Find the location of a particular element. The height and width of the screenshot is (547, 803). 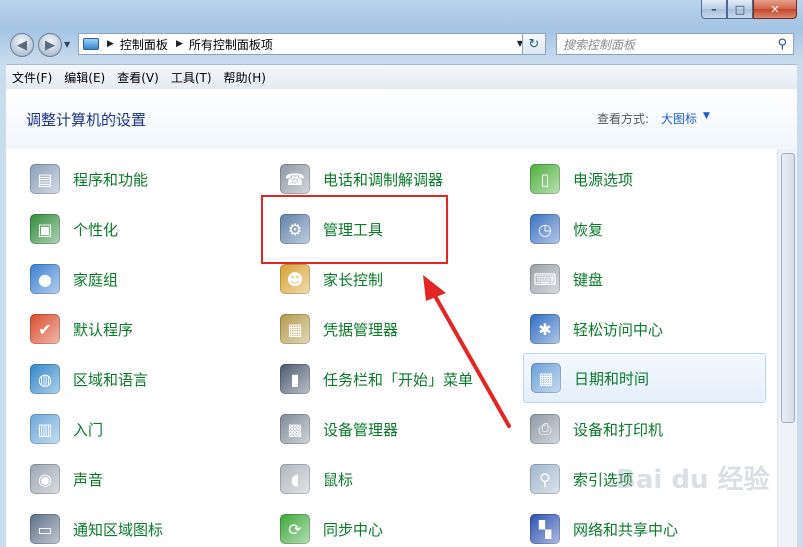

refresh-icon: ↻ is located at coordinates (534, 44).